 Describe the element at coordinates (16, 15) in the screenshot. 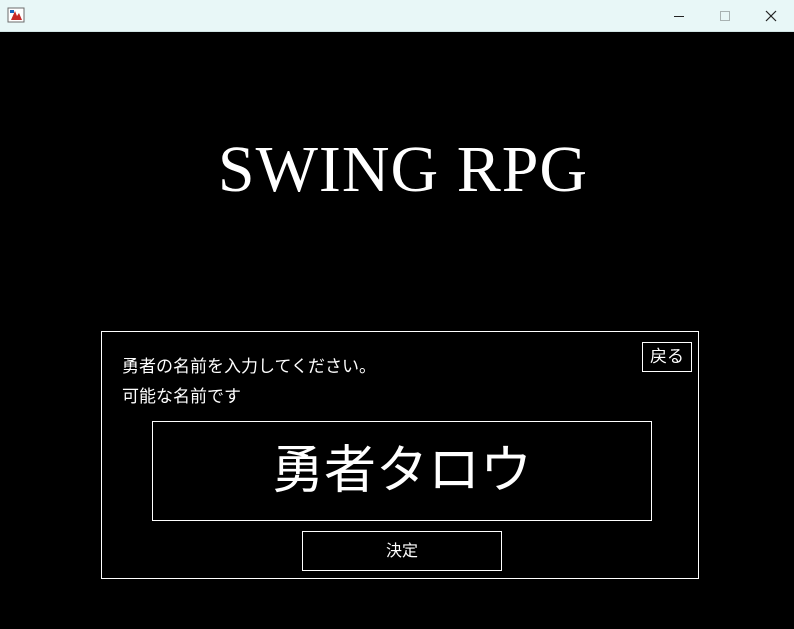

I see `java-app-icon` at that location.